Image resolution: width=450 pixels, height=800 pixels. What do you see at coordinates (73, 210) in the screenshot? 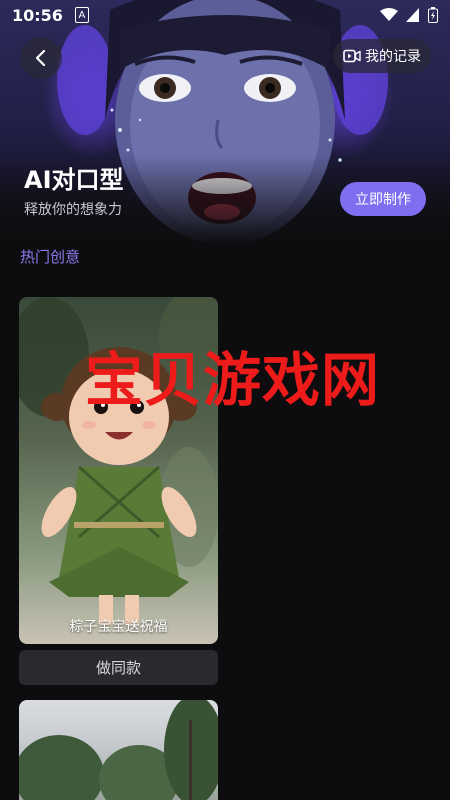
I see `page-subtitle: 释放你的想象力` at bounding box center [73, 210].